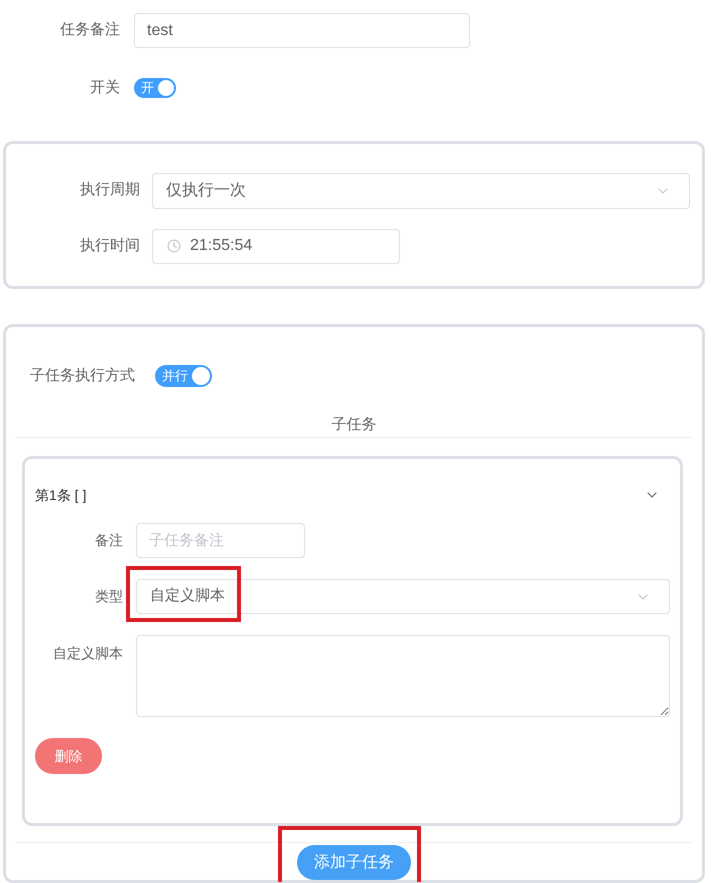  What do you see at coordinates (109, 246) in the screenshot?
I see `field-label: 执行时间` at bounding box center [109, 246].